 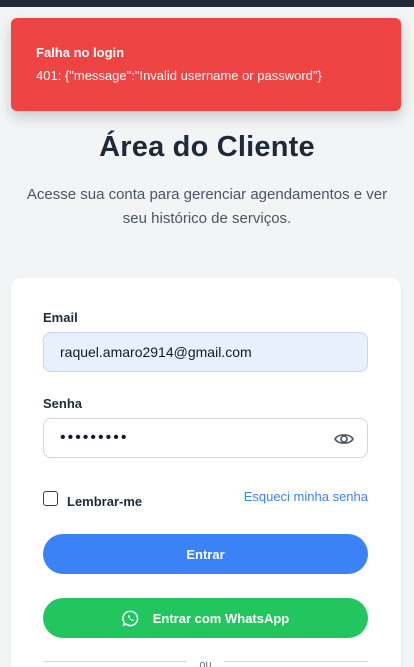 I want to click on forgot-password-link: Esqueci minha senha, so click(x=306, y=496).